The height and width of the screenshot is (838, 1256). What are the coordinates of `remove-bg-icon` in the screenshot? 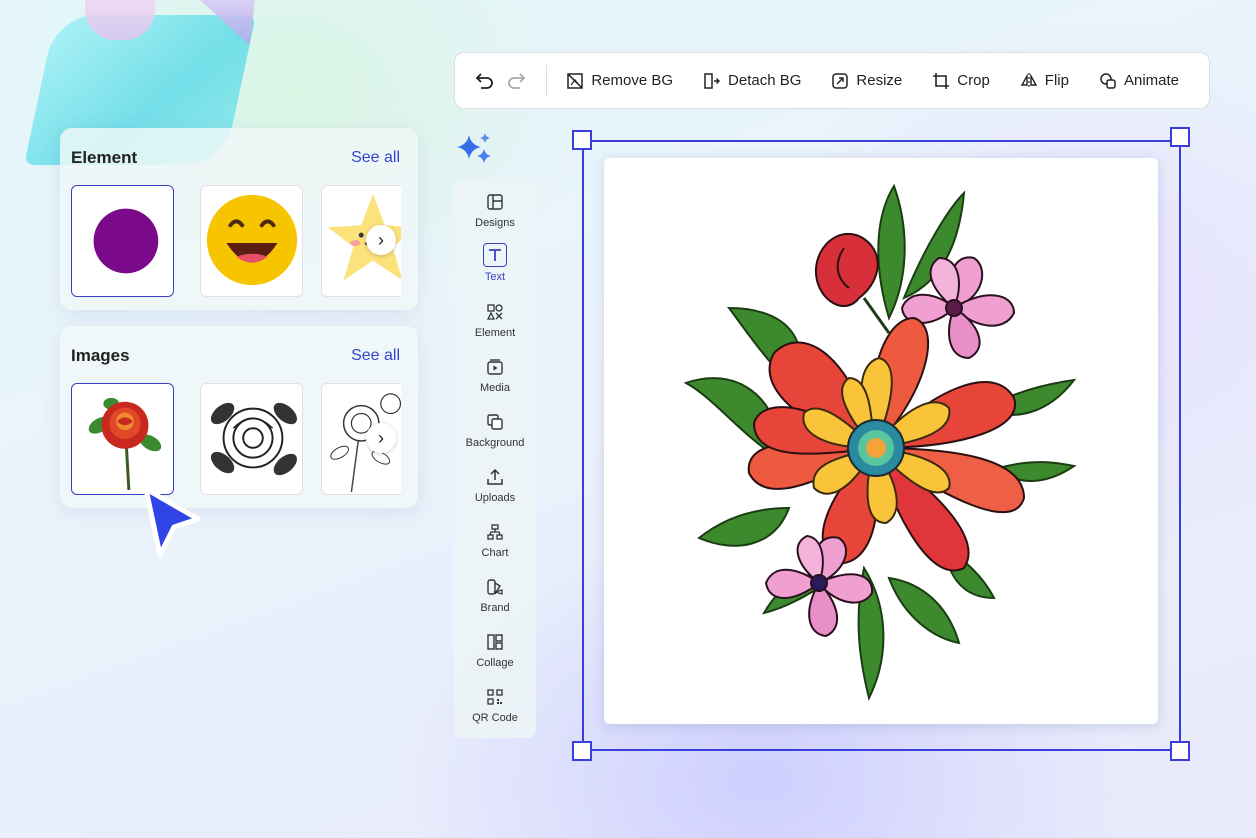 It's located at (575, 80).